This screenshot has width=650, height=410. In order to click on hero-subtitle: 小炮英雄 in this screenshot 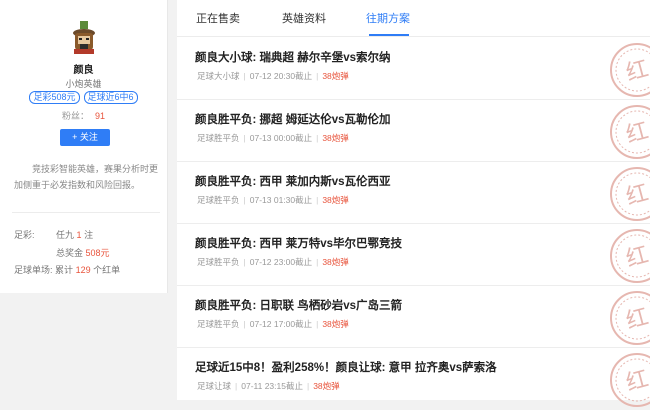, I will do `click(83, 84)`.